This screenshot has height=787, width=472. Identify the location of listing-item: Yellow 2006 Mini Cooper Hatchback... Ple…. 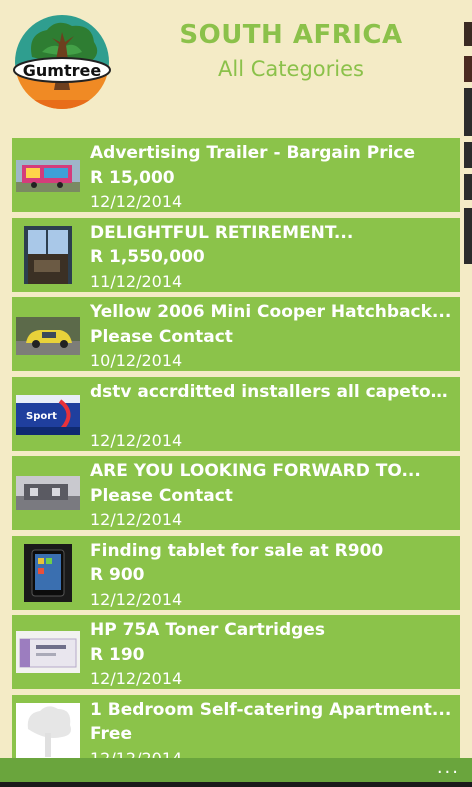
(236, 334).